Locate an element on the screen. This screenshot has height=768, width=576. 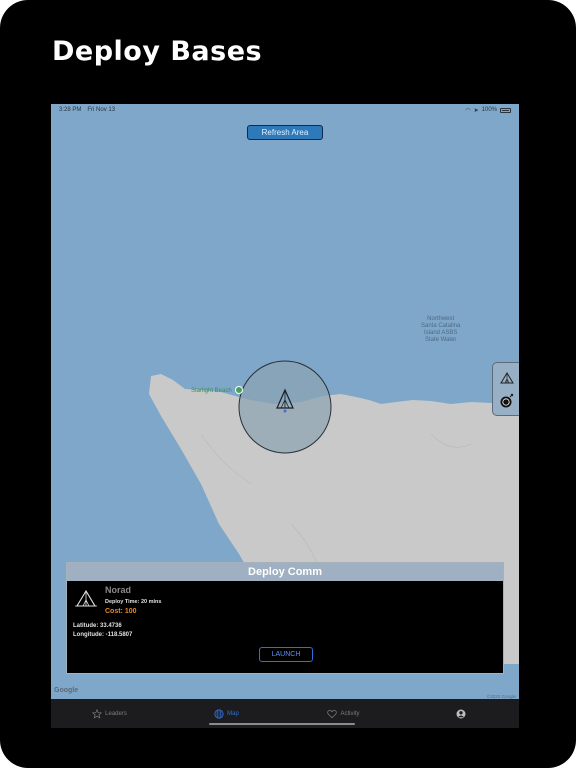
location-icon: ➤ is located at coordinates (476, 110).